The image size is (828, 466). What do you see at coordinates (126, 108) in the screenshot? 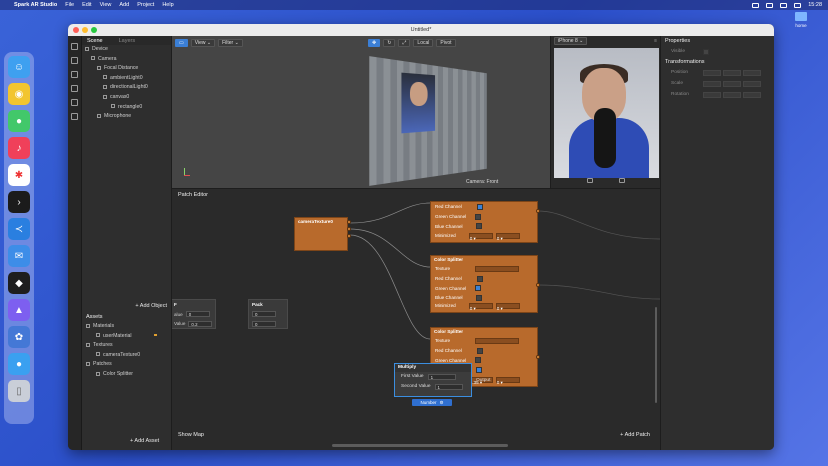
I see `tree-item-rectangle: rectangle0` at bounding box center [126, 108].